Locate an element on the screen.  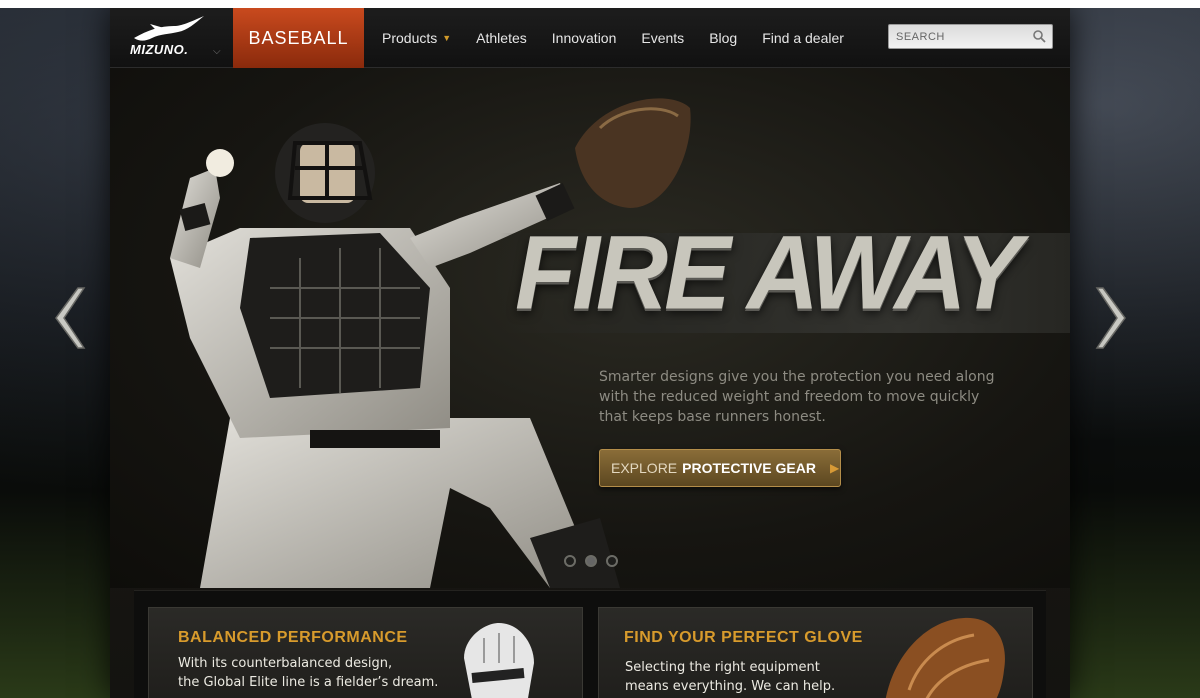
cta-prefix: EXPLORE is located at coordinates (644, 468).